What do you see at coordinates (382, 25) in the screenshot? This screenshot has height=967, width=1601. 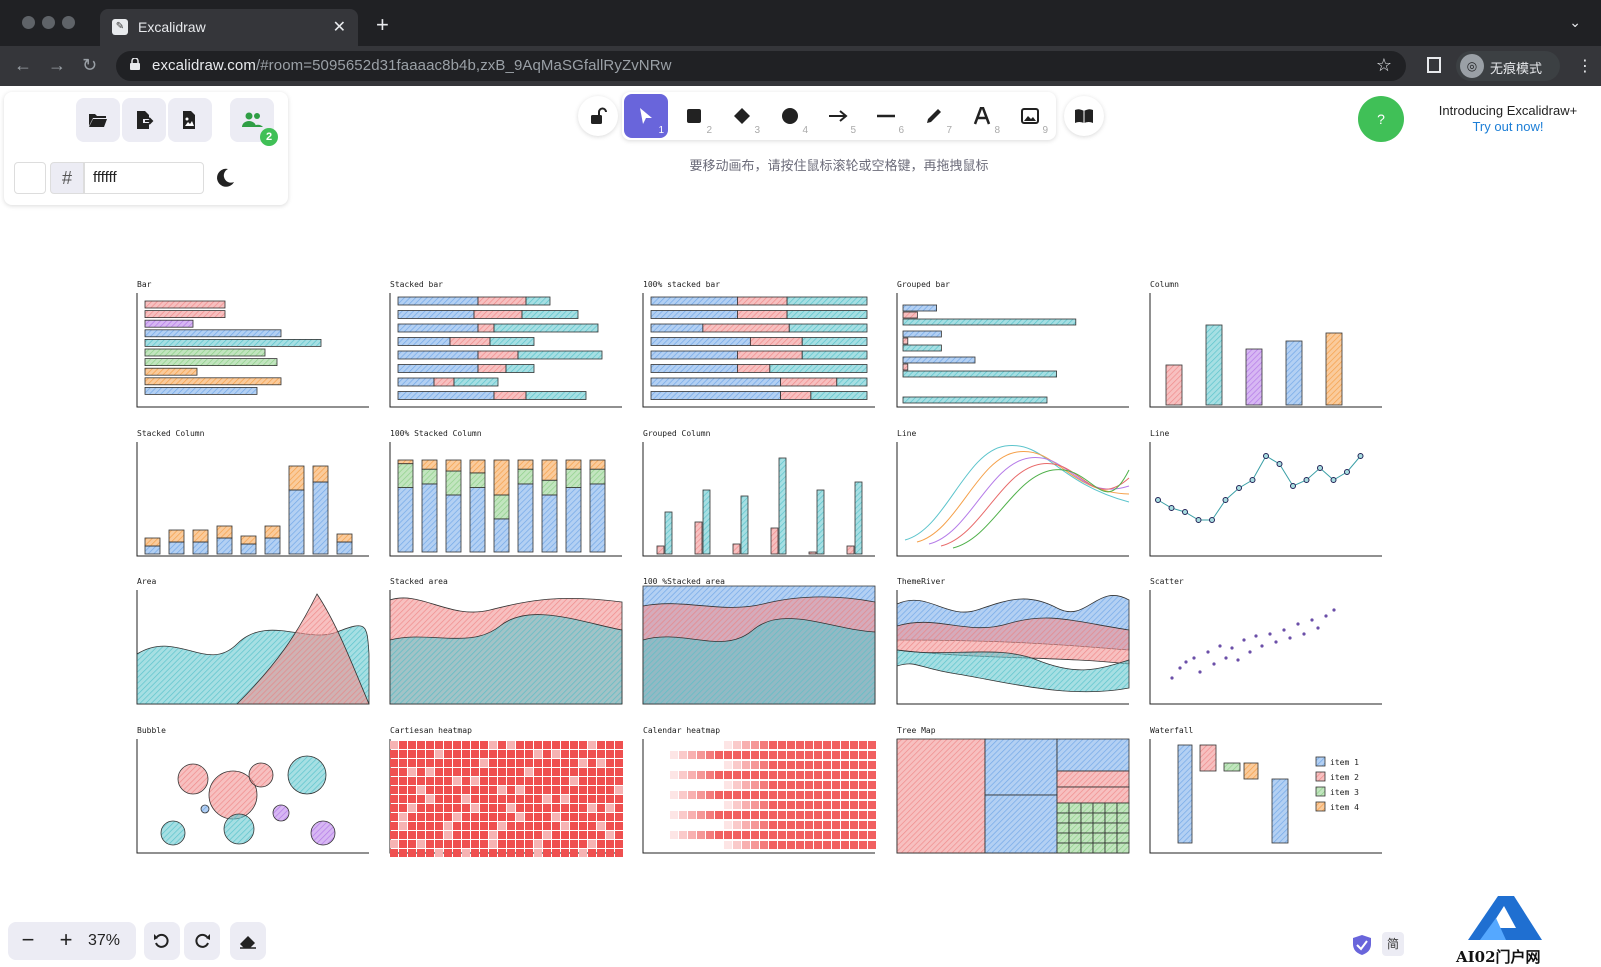 I see `new-tab-button: +` at bounding box center [382, 25].